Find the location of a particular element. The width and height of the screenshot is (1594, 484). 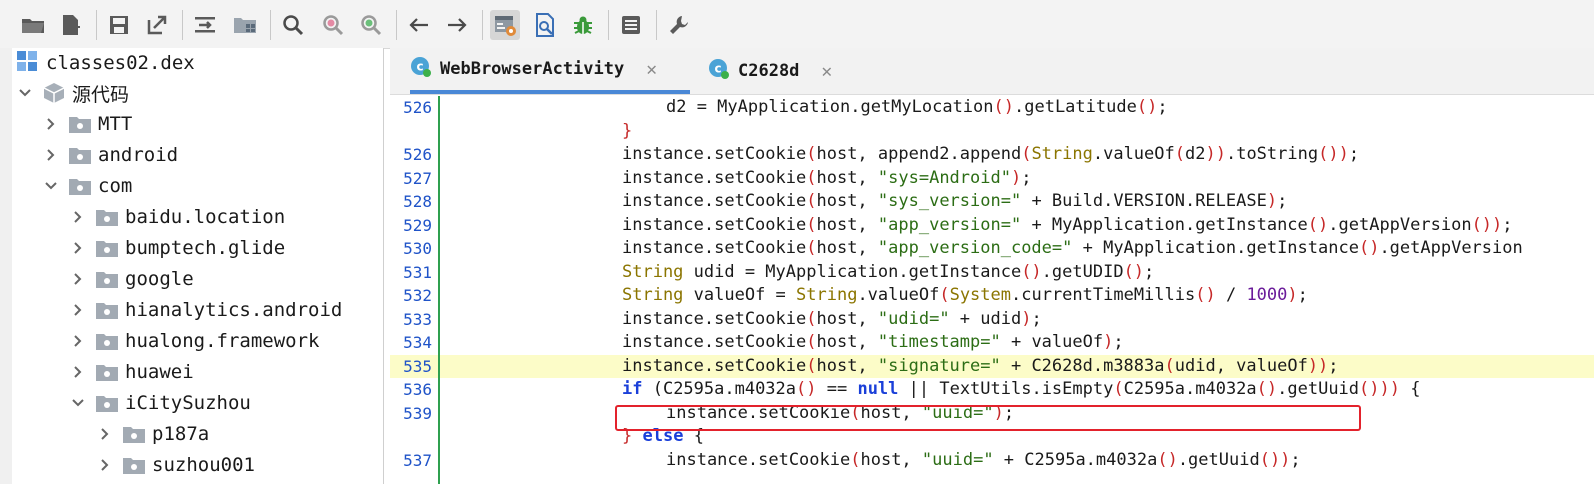

sync-tree-icon is located at coordinates (505, 25).